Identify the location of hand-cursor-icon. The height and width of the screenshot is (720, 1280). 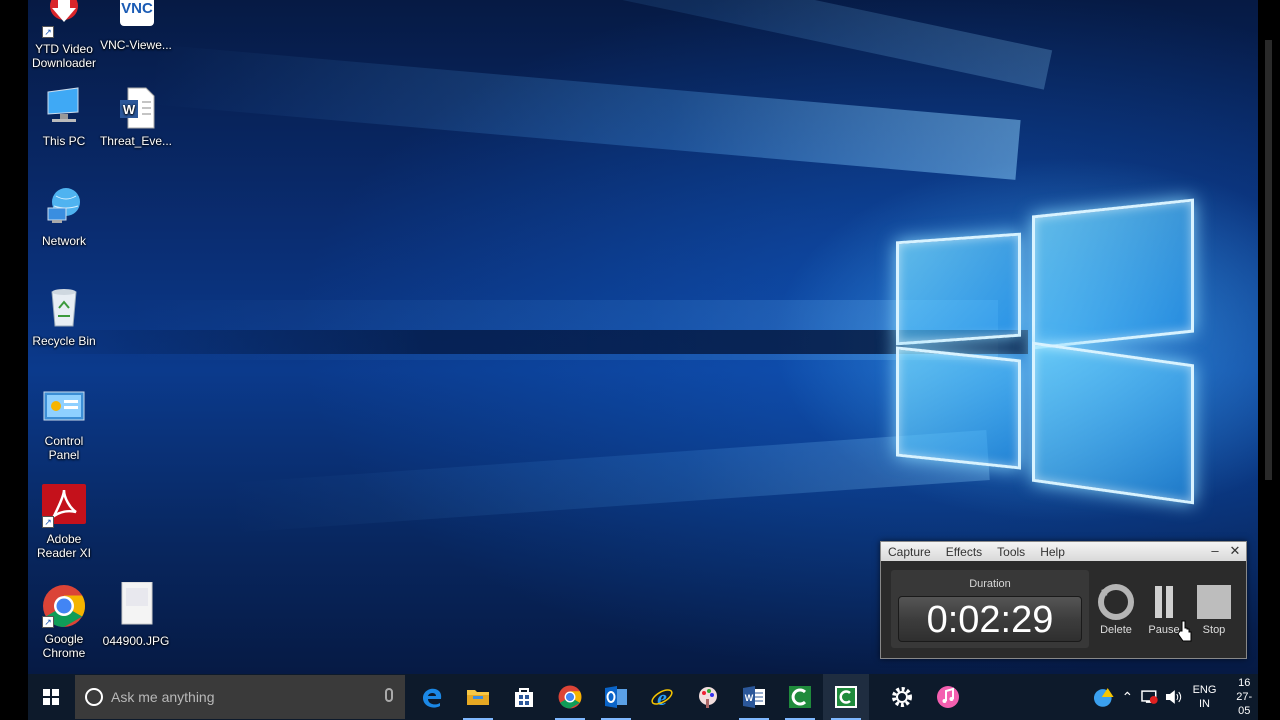
(1184, 631).